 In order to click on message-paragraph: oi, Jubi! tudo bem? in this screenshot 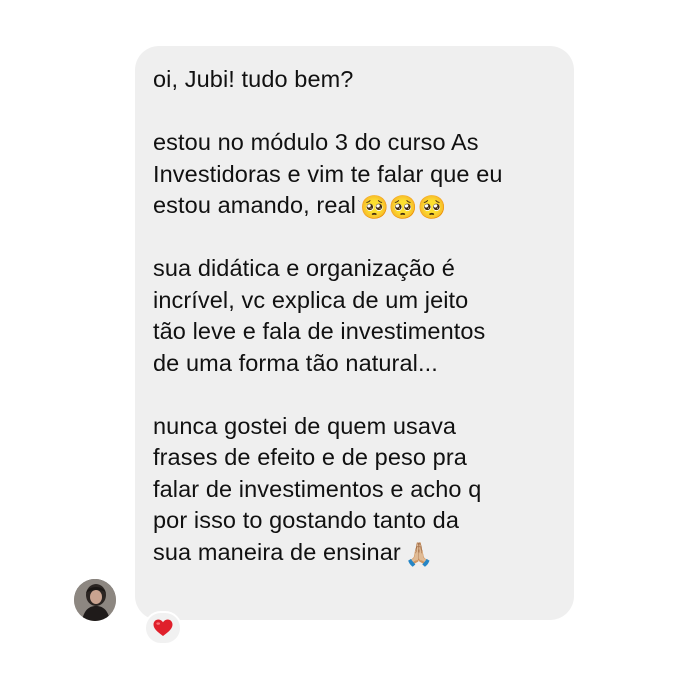, I will do `click(253, 79)`.